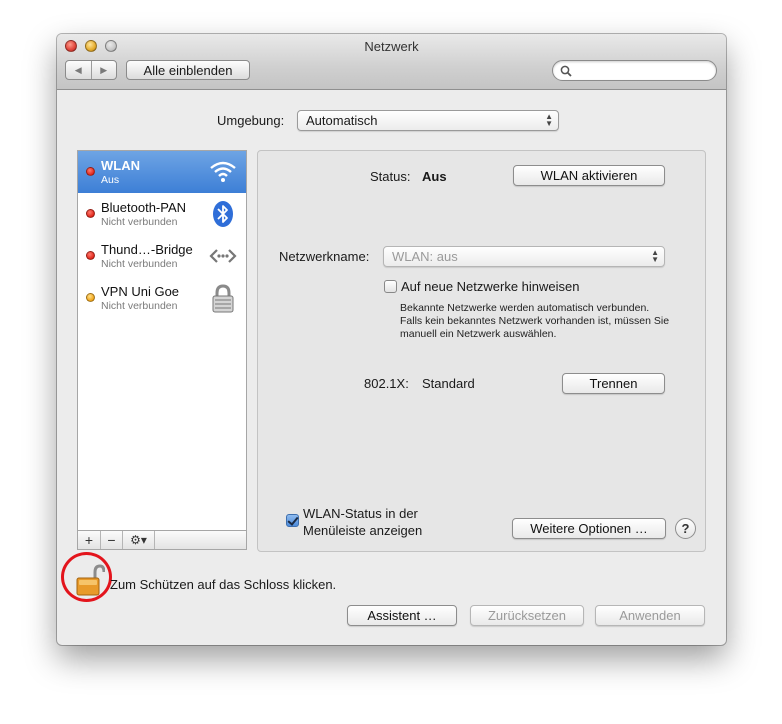  Describe the element at coordinates (79, 70) in the screenshot. I see `back-arrow-icon: ◀` at that location.